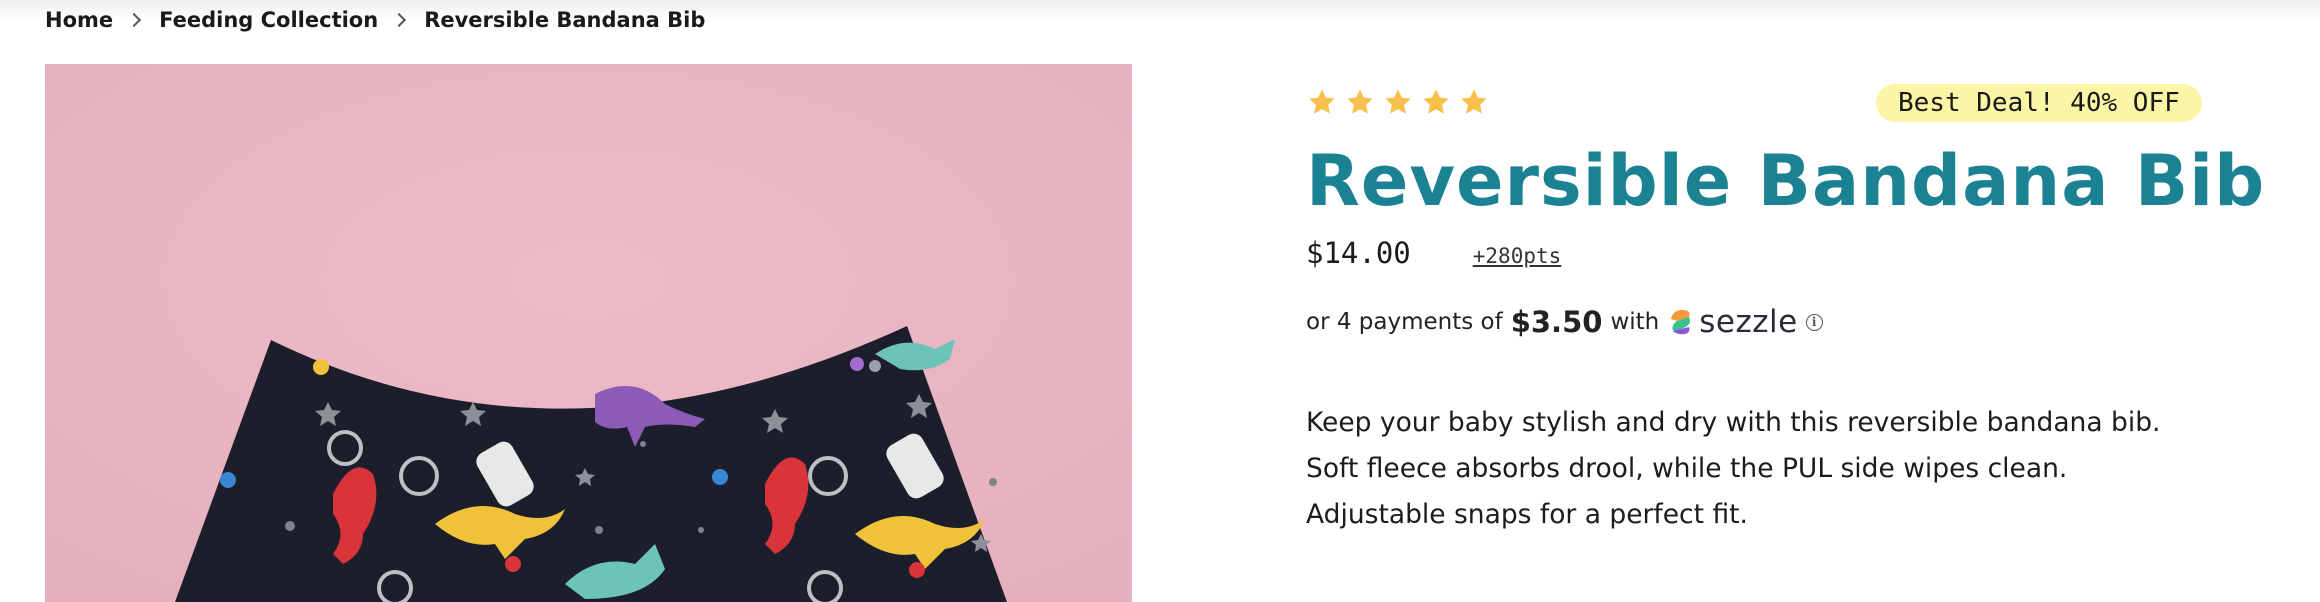 The image size is (2320, 602). I want to click on installments-prefix: or 4 payments of, so click(1404, 322).